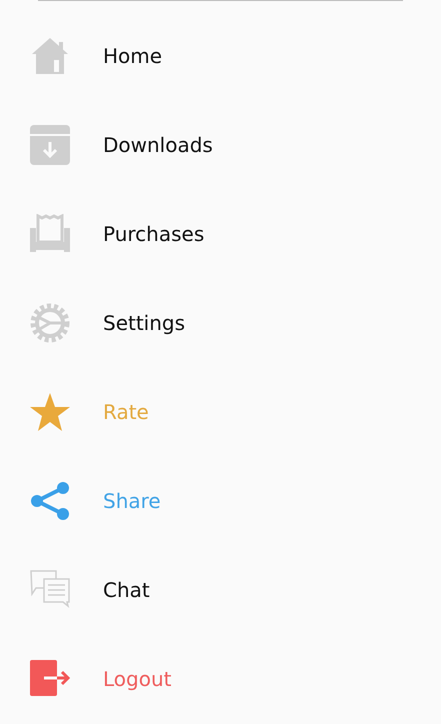  What do you see at coordinates (50, 56) in the screenshot?
I see `house-icon` at bounding box center [50, 56].